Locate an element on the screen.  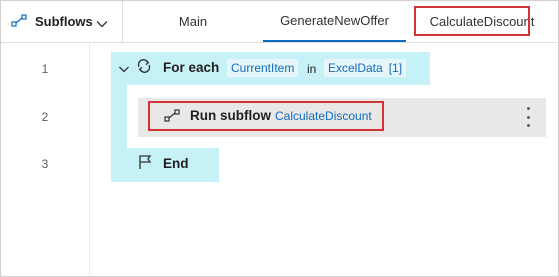
subflow-icon is located at coordinates (19, 21).